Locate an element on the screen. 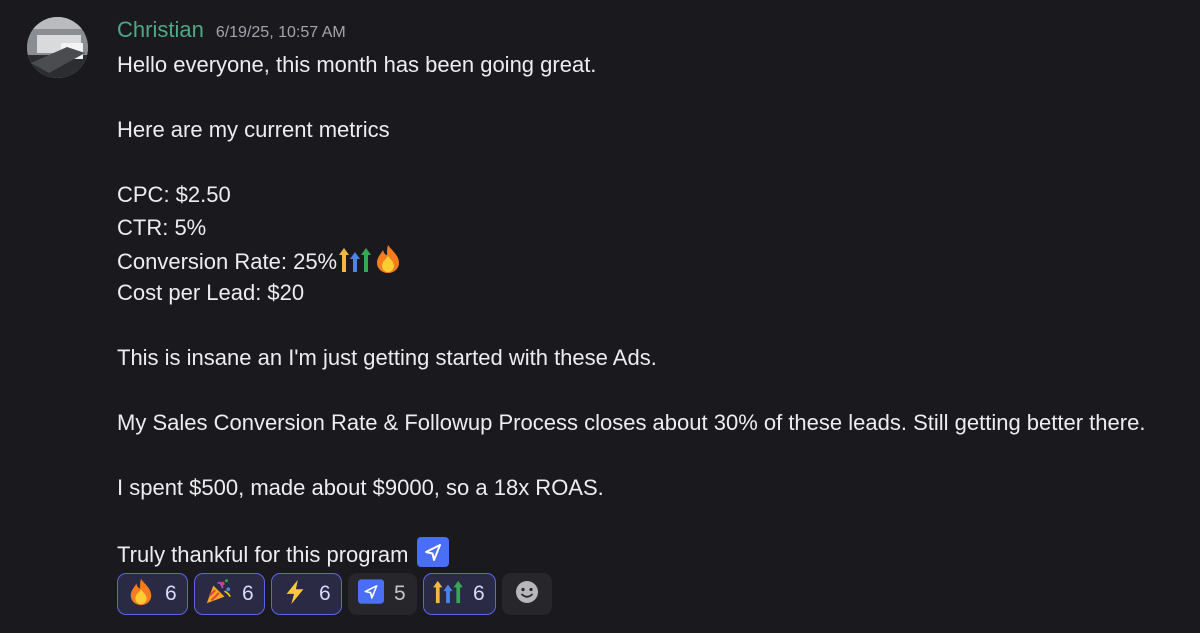 This screenshot has width=1200, height=633. message-line: CPC: $2.50 is located at coordinates (174, 194).